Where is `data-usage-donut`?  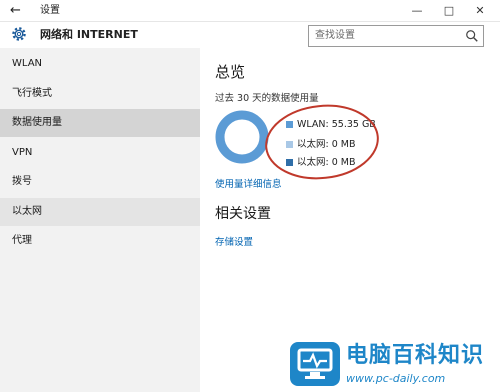
data-usage-donut is located at coordinates (242, 137).